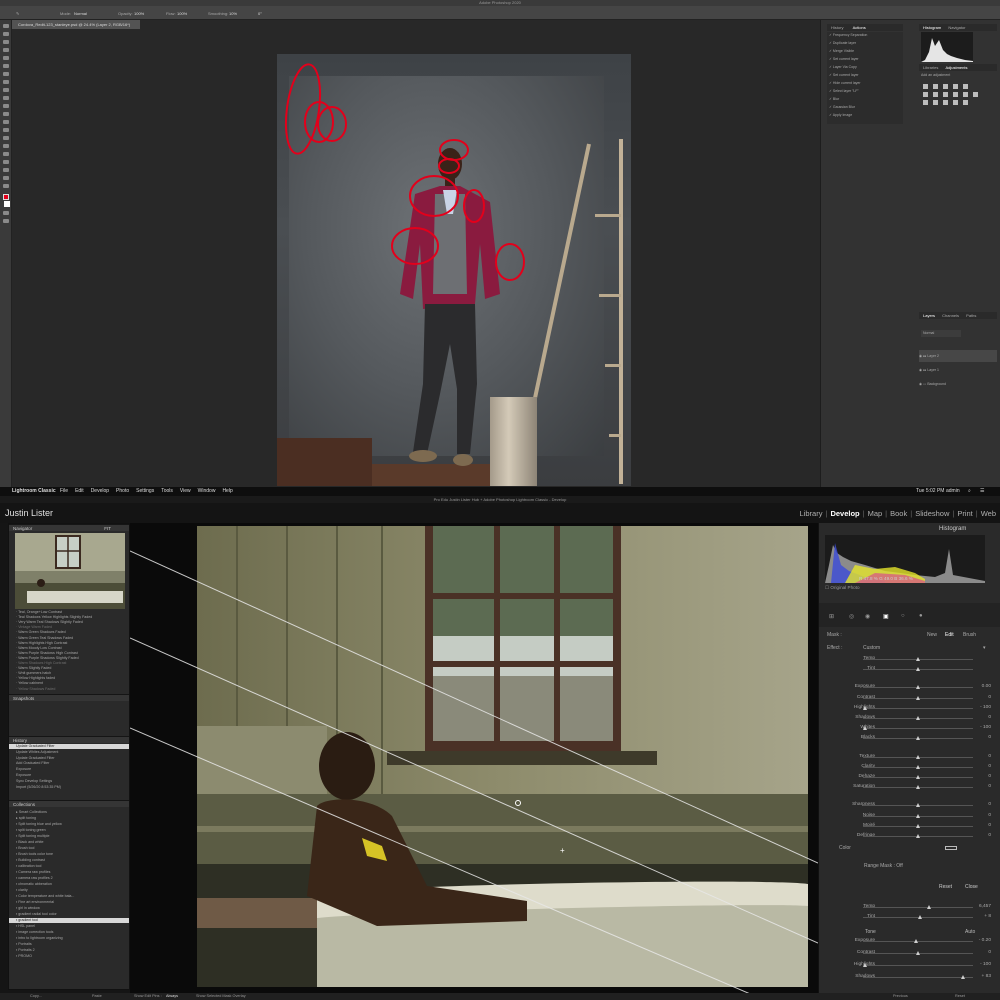  Describe the element at coordinates (207, 491) in the screenshot. I see `menu-window: Window` at that location.